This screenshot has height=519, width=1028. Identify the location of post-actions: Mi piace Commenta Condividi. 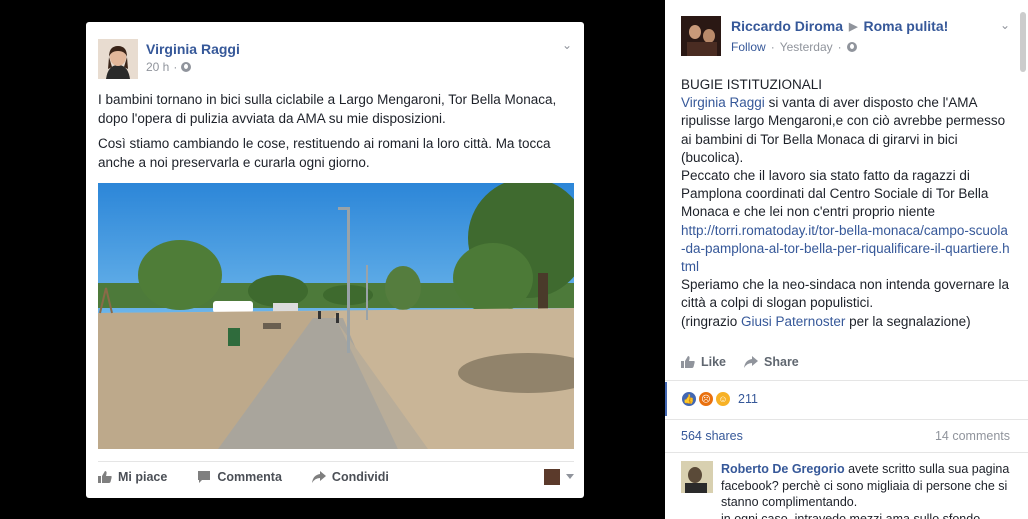
(336, 476).